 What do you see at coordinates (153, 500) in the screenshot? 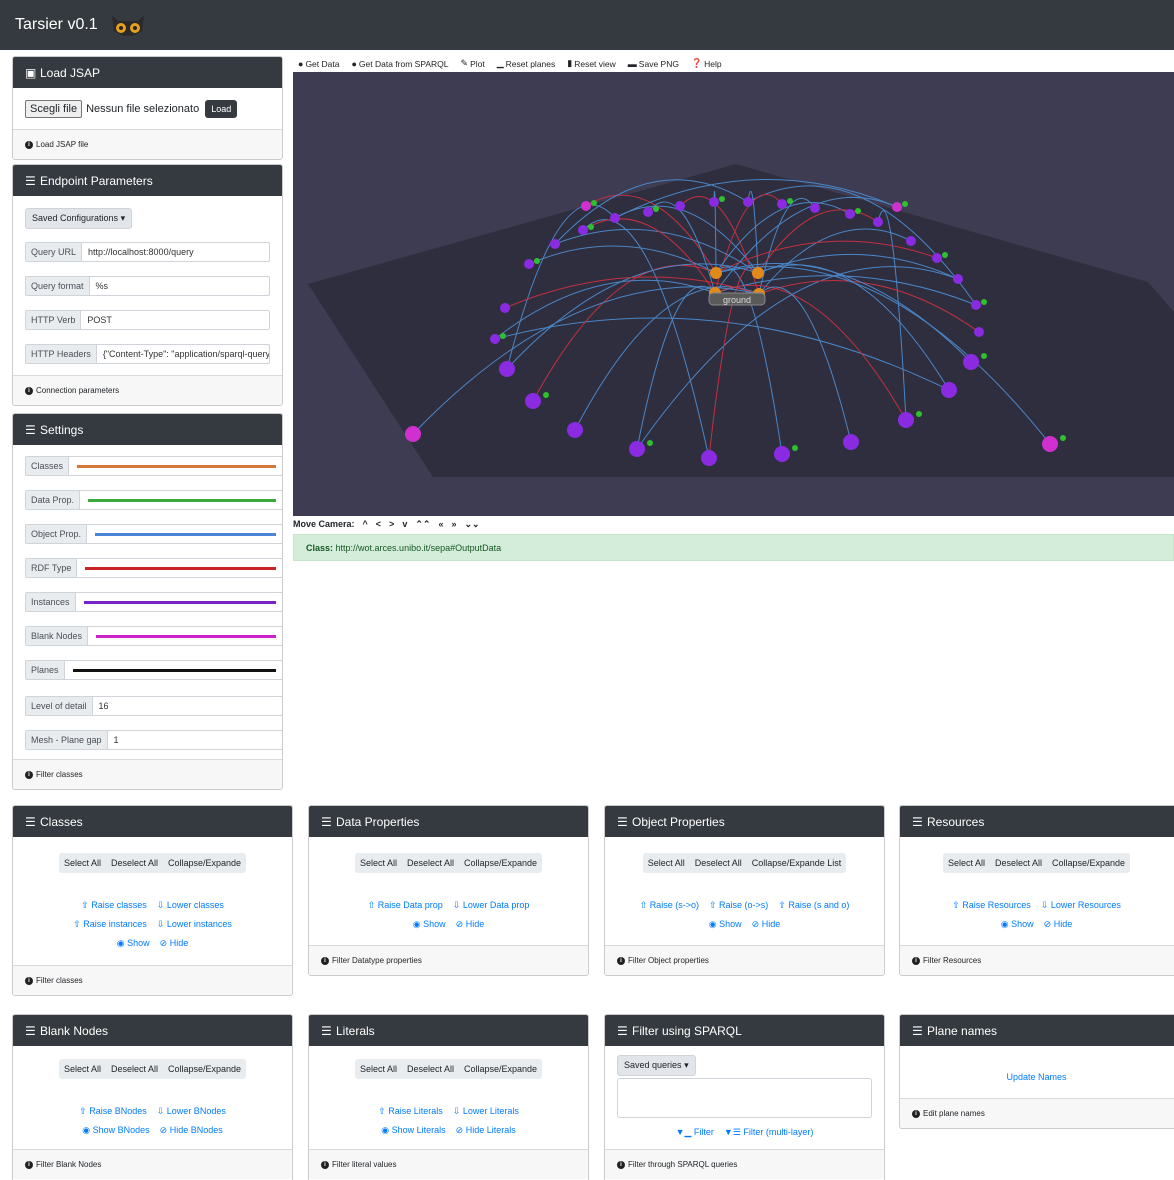
I see `data-prop-color-field: Data Prop.` at bounding box center [153, 500].